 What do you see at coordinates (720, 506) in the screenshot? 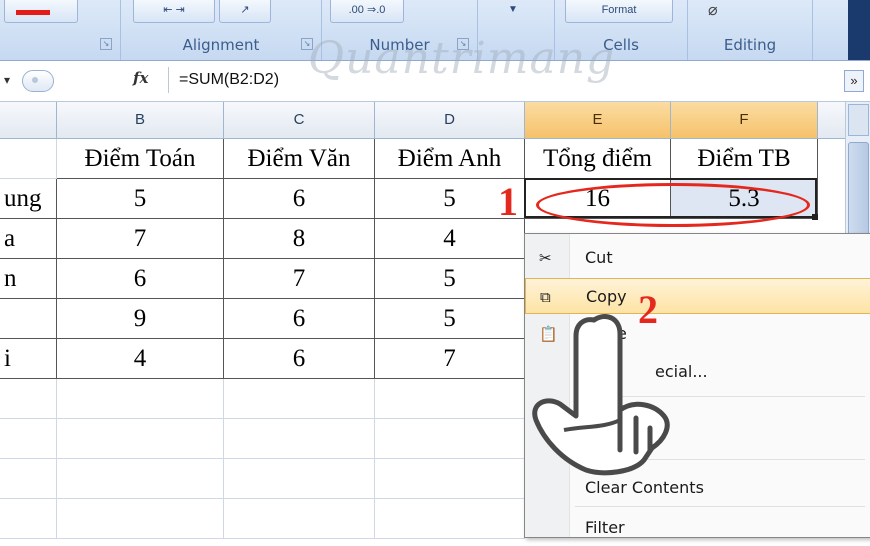
I see `menu-separator` at bounding box center [720, 506].